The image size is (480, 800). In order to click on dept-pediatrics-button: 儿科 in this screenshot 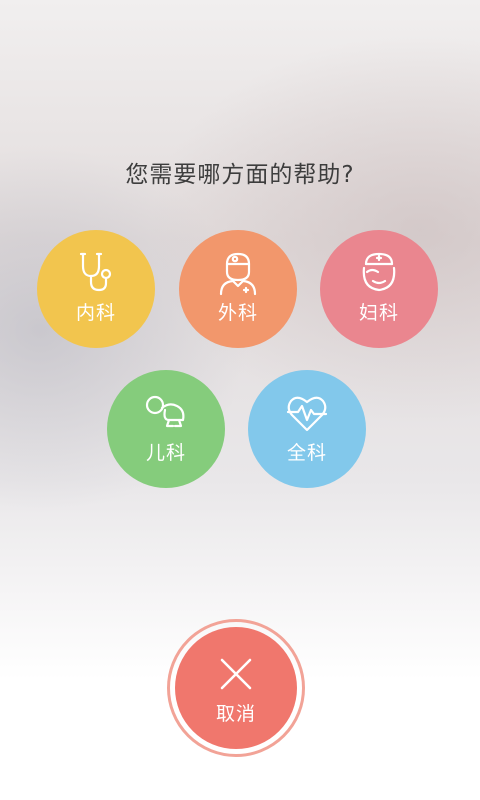, I will do `click(166, 429)`.